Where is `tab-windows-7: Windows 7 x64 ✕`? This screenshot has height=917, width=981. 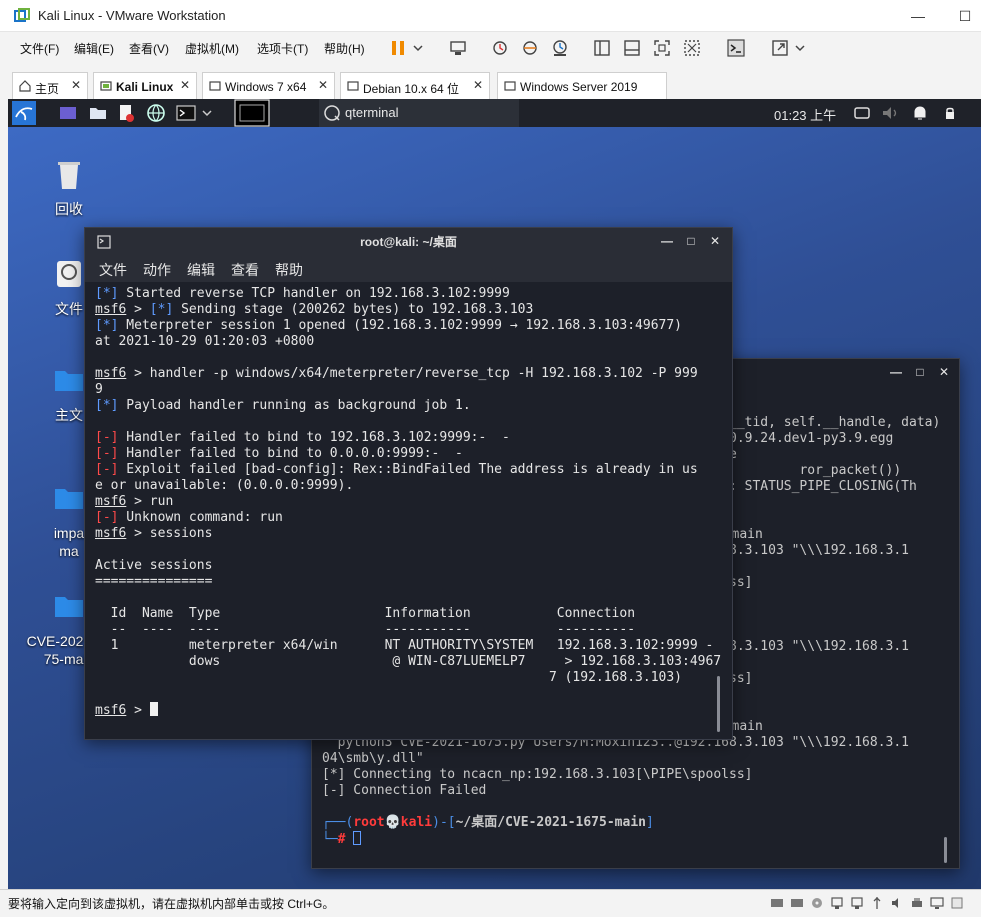 tab-windows-7: Windows 7 x64 ✕ is located at coordinates (268, 85).